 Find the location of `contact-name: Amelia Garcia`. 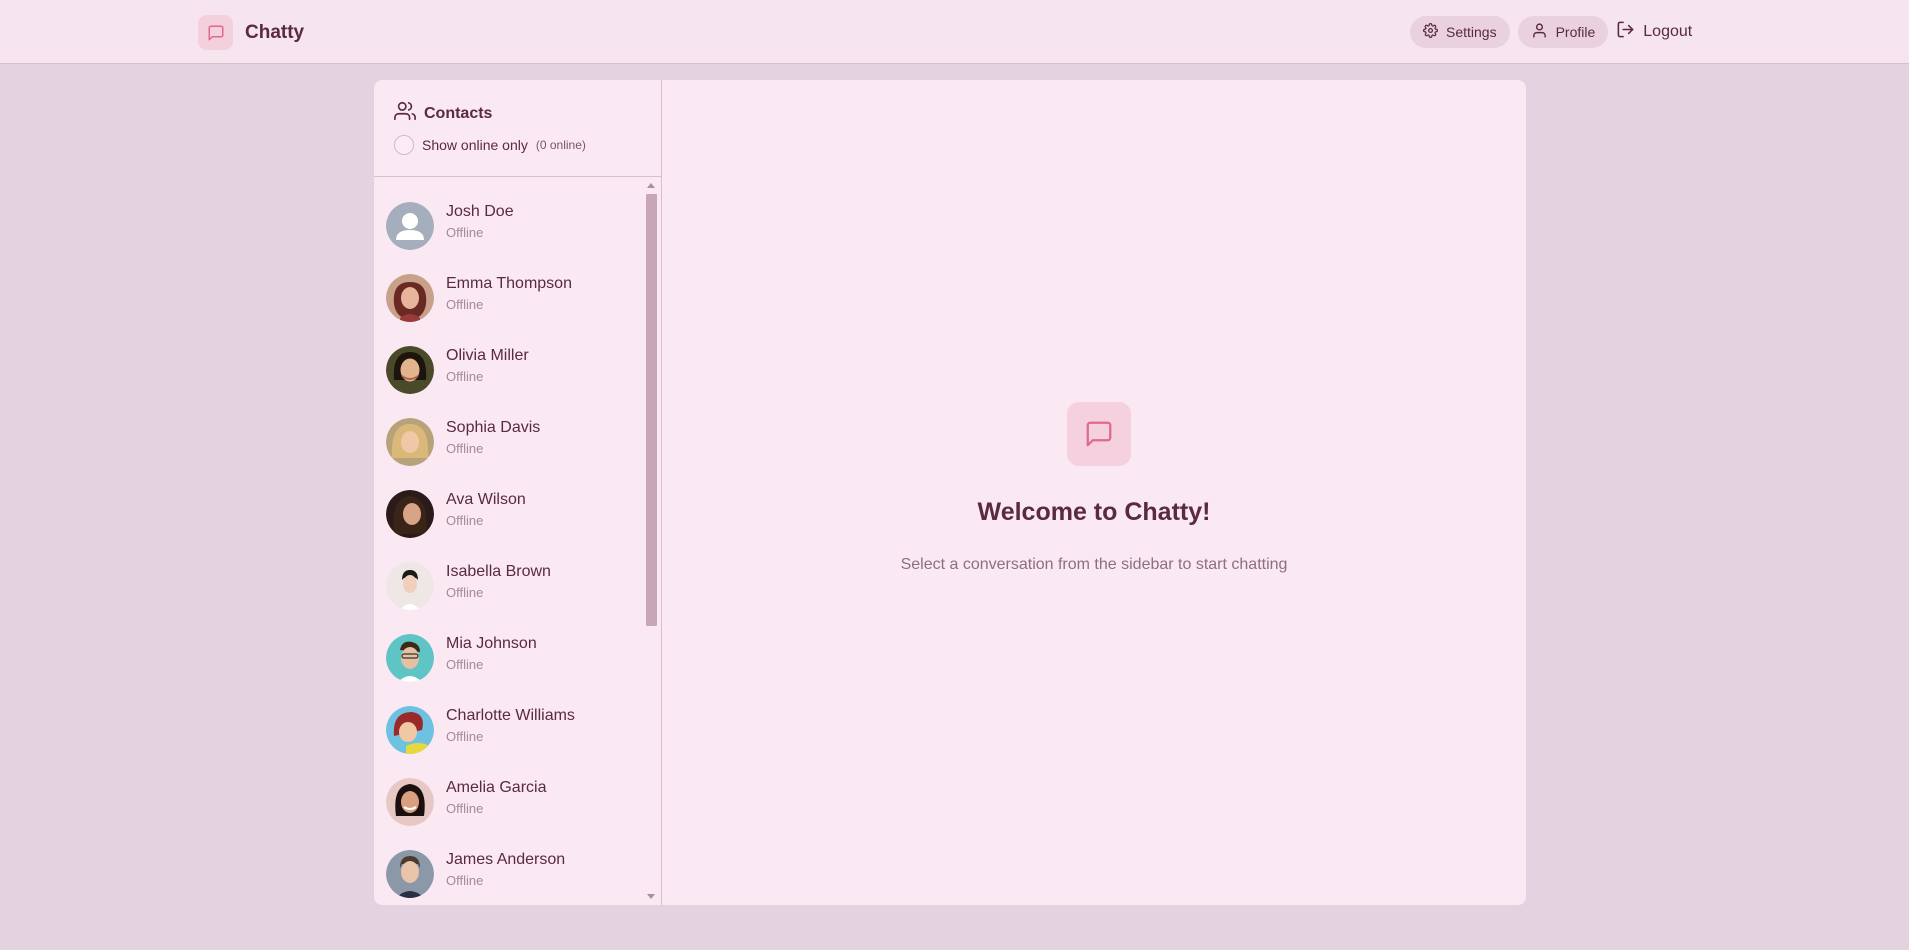

contact-name: Amelia Garcia is located at coordinates (496, 787).